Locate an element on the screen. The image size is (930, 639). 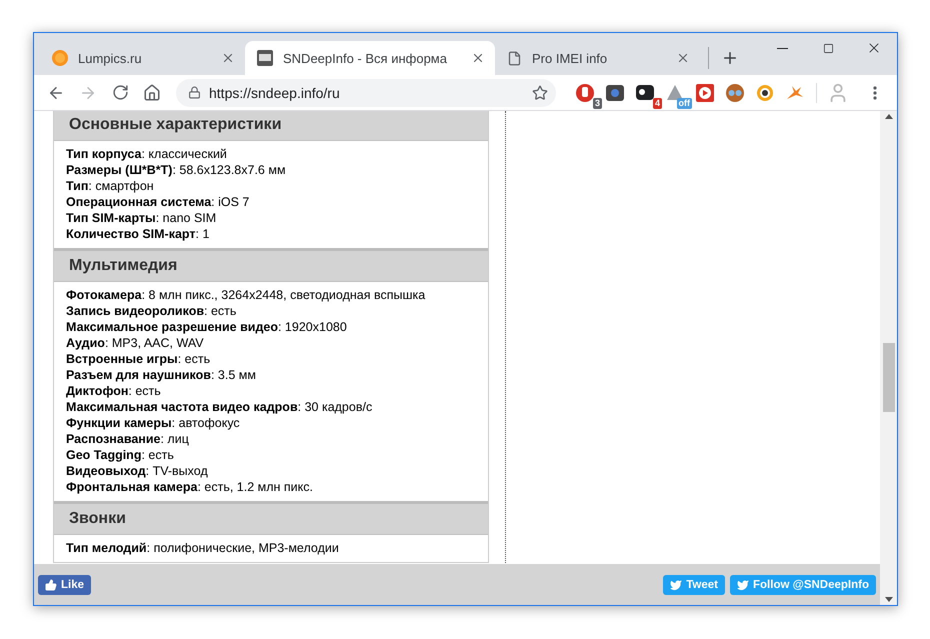
thumbs-up-icon is located at coordinates (51, 584).